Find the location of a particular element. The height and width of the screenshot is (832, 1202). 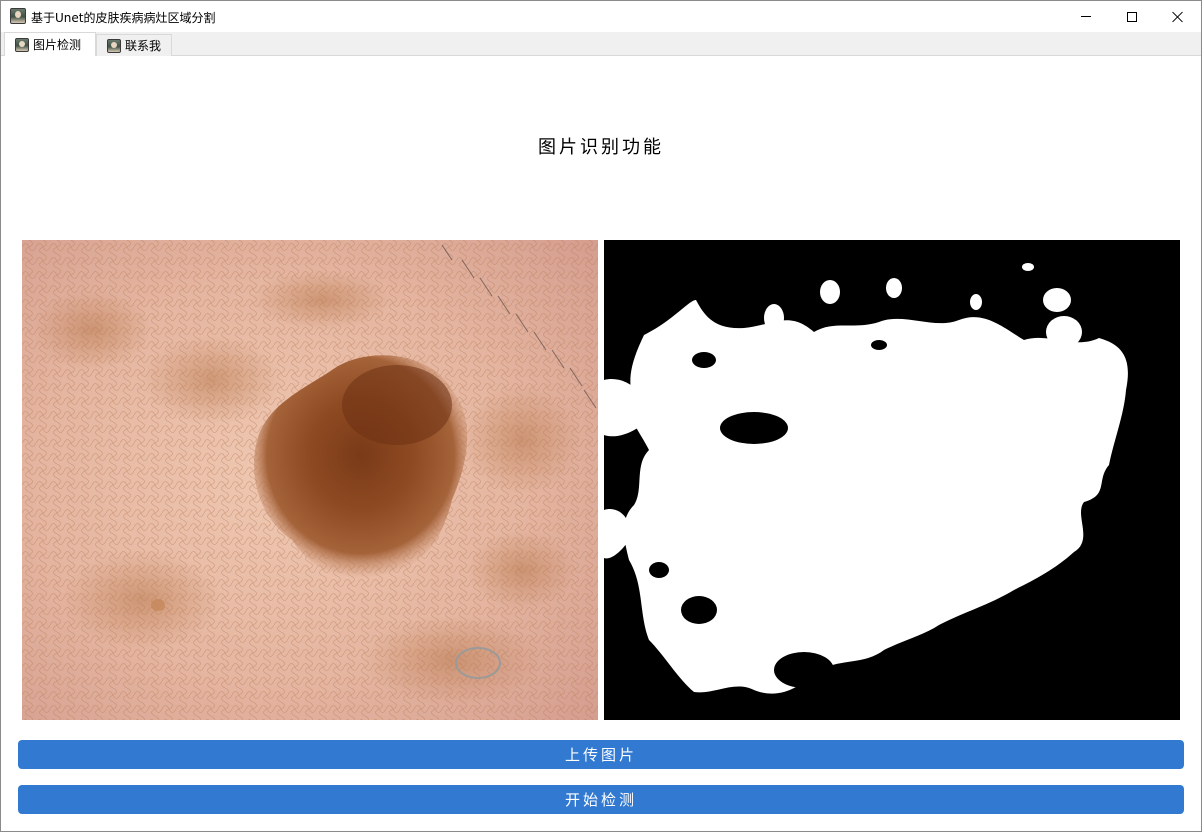

page-title: 图片识别功能 is located at coordinates (601, 147).